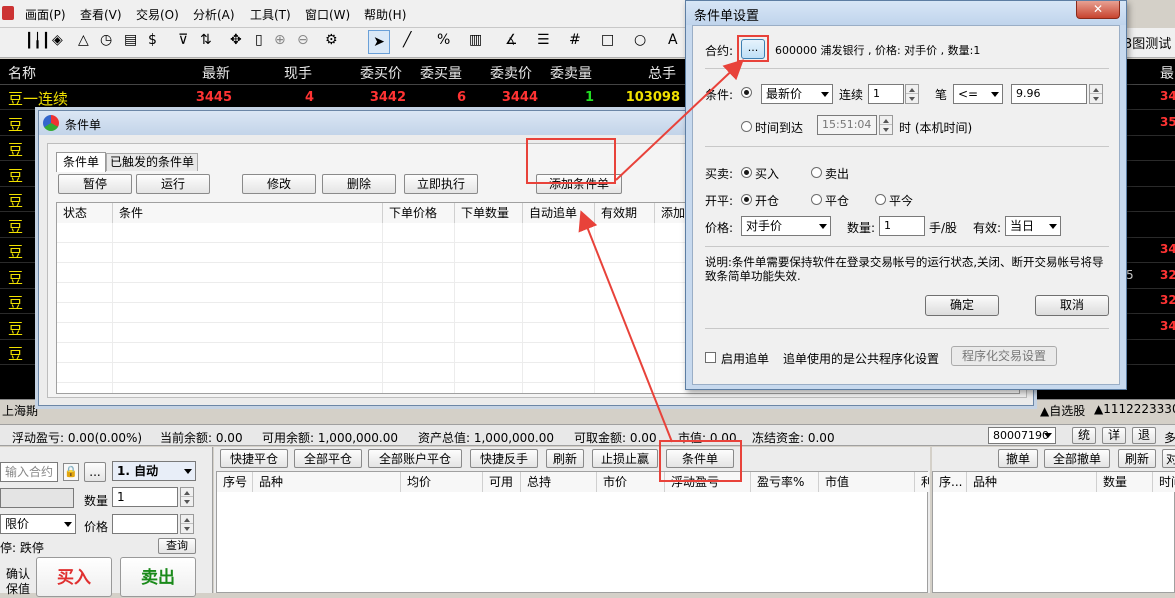  What do you see at coordinates (625, 326) in the screenshot?
I see `arrow-to-add-button` at bounding box center [625, 326].